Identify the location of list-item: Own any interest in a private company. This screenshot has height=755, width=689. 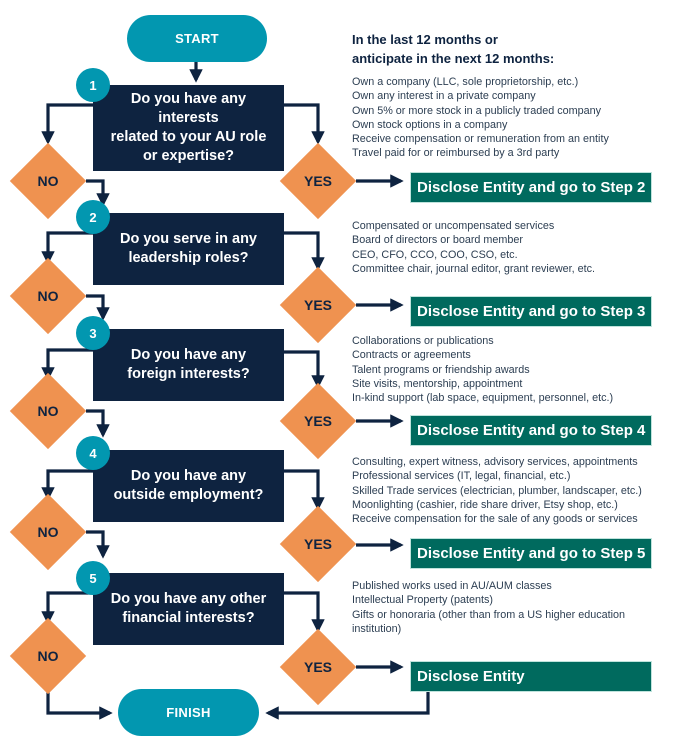
(444, 96).